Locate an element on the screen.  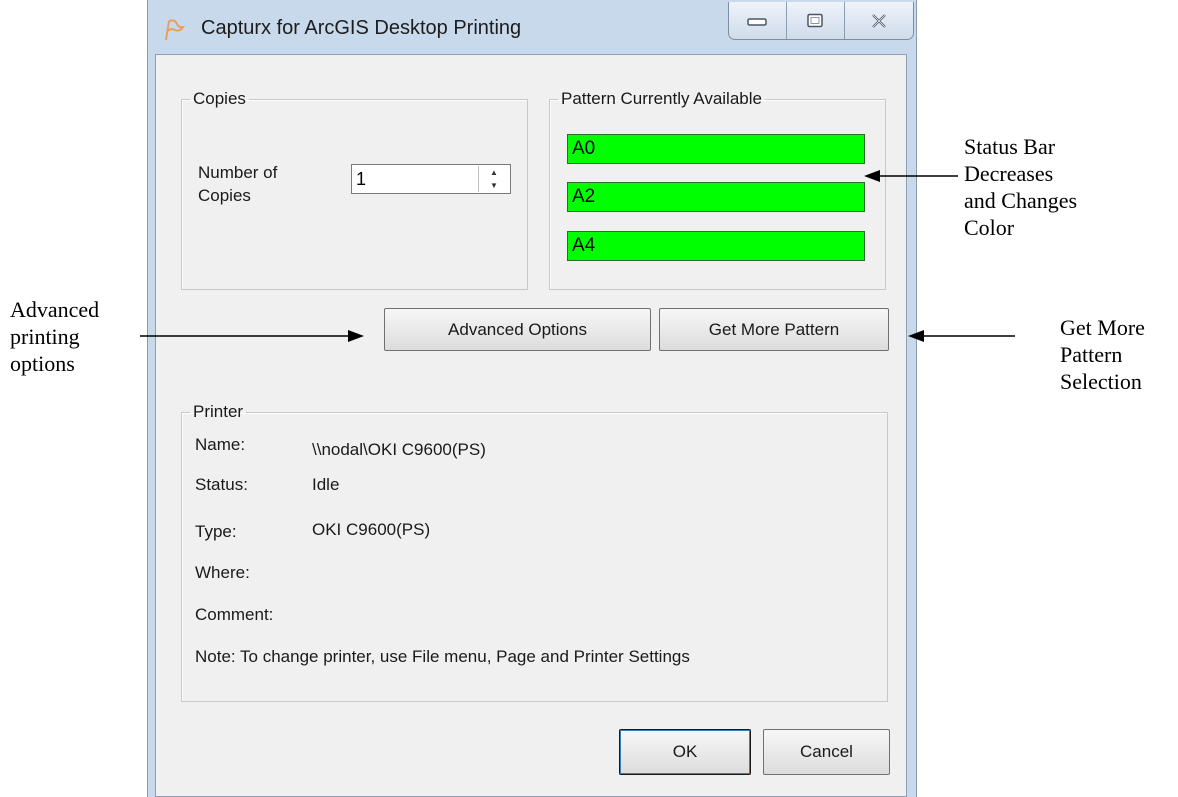
arrow-to-status-bar is located at coordinates (911, 176).